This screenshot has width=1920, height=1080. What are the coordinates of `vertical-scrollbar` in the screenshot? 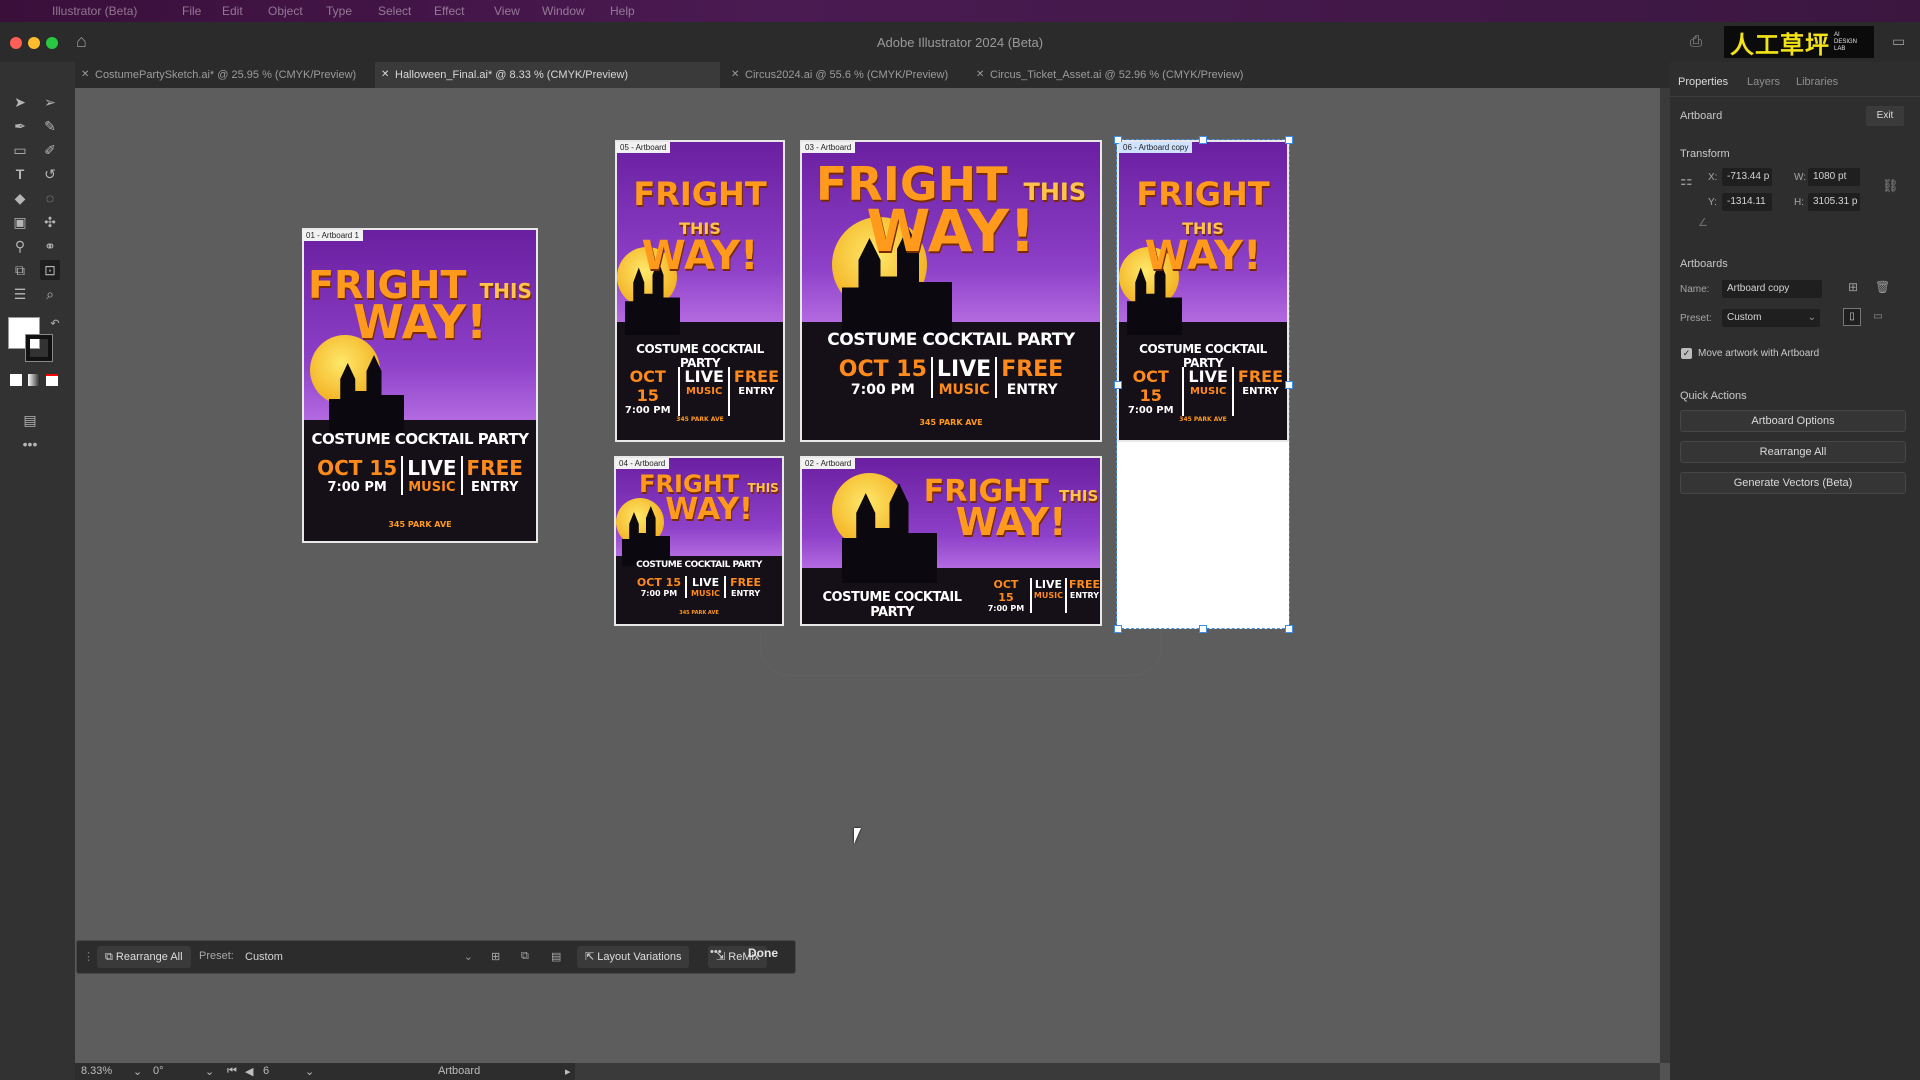 It's located at (1665, 575).